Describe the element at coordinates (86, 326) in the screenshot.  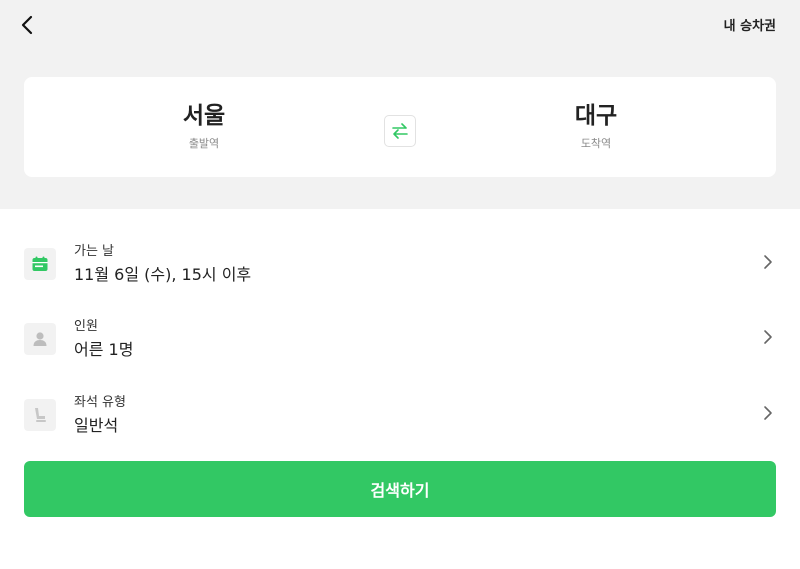
I see `option-label: 인원` at that location.